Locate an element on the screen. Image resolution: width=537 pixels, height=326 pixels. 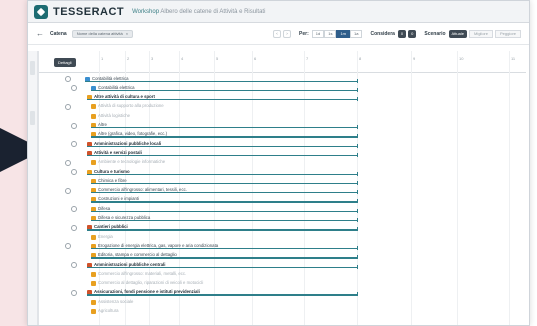
scenario-peggiore-button: Peggiore is located at coordinates (507, 33).